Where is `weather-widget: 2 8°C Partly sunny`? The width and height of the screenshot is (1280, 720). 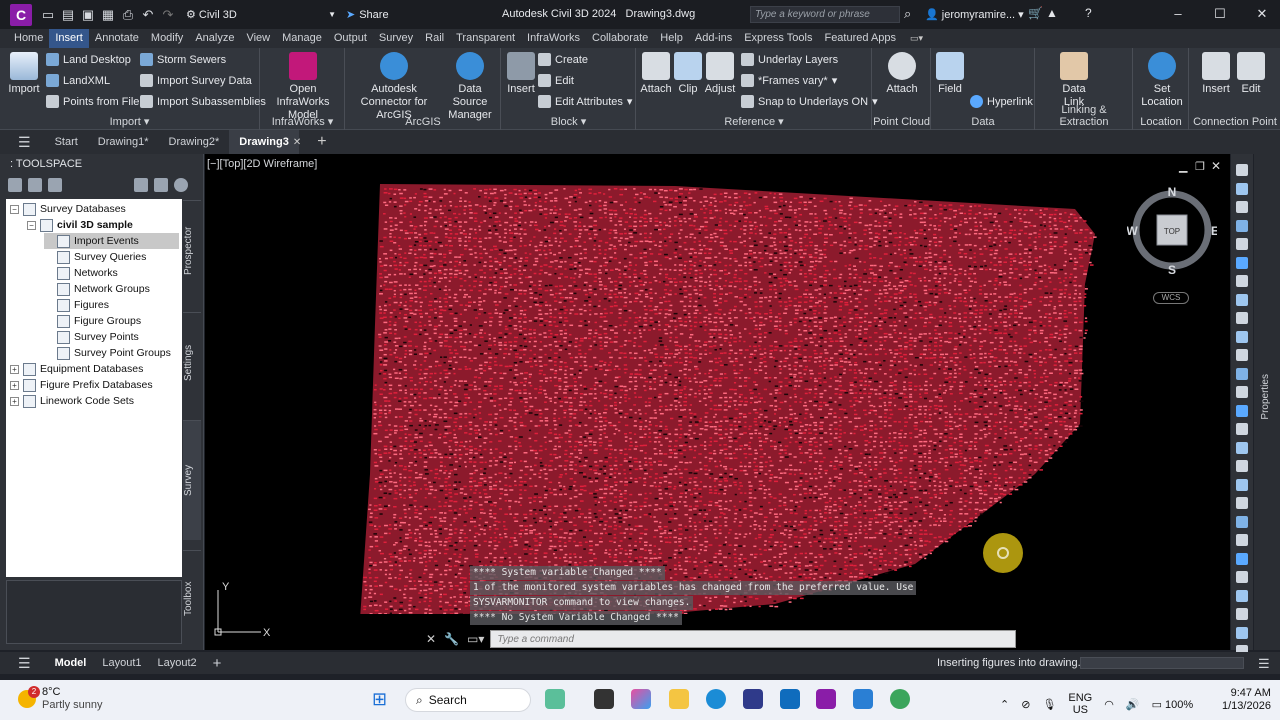 weather-widget: 2 8°C Partly sunny is located at coordinates (60, 699).